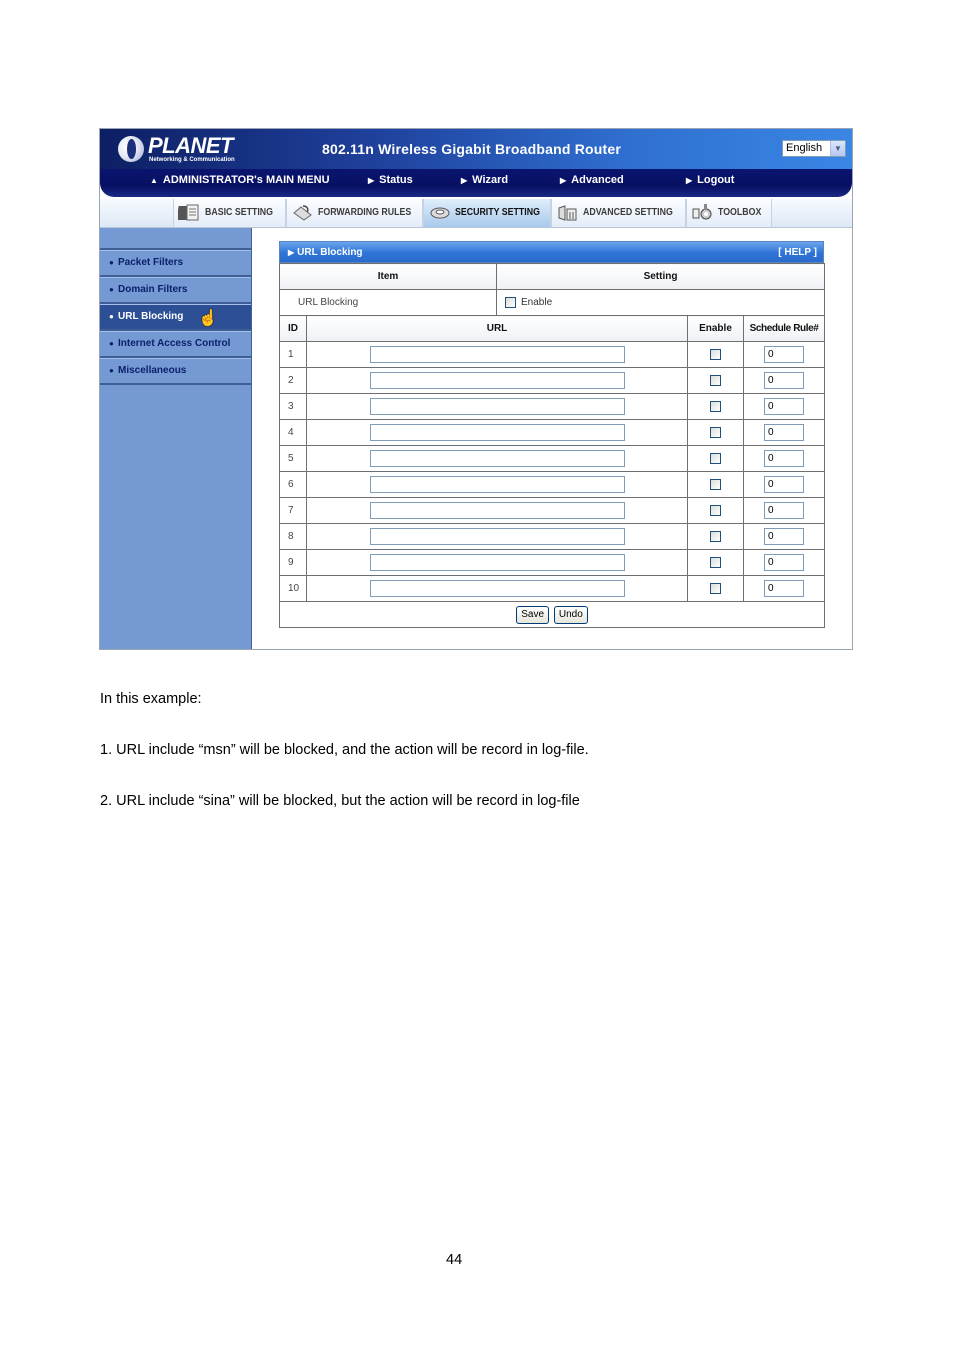 The width and height of the screenshot is (954, 1350). I want to click on chevron-down-icon: ▼, so click(837, 148).